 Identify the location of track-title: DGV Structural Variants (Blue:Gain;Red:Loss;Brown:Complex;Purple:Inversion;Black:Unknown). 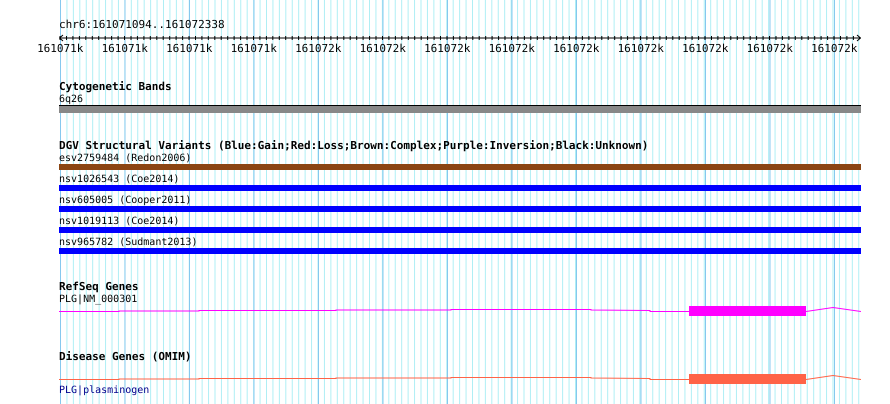
(353, 146).